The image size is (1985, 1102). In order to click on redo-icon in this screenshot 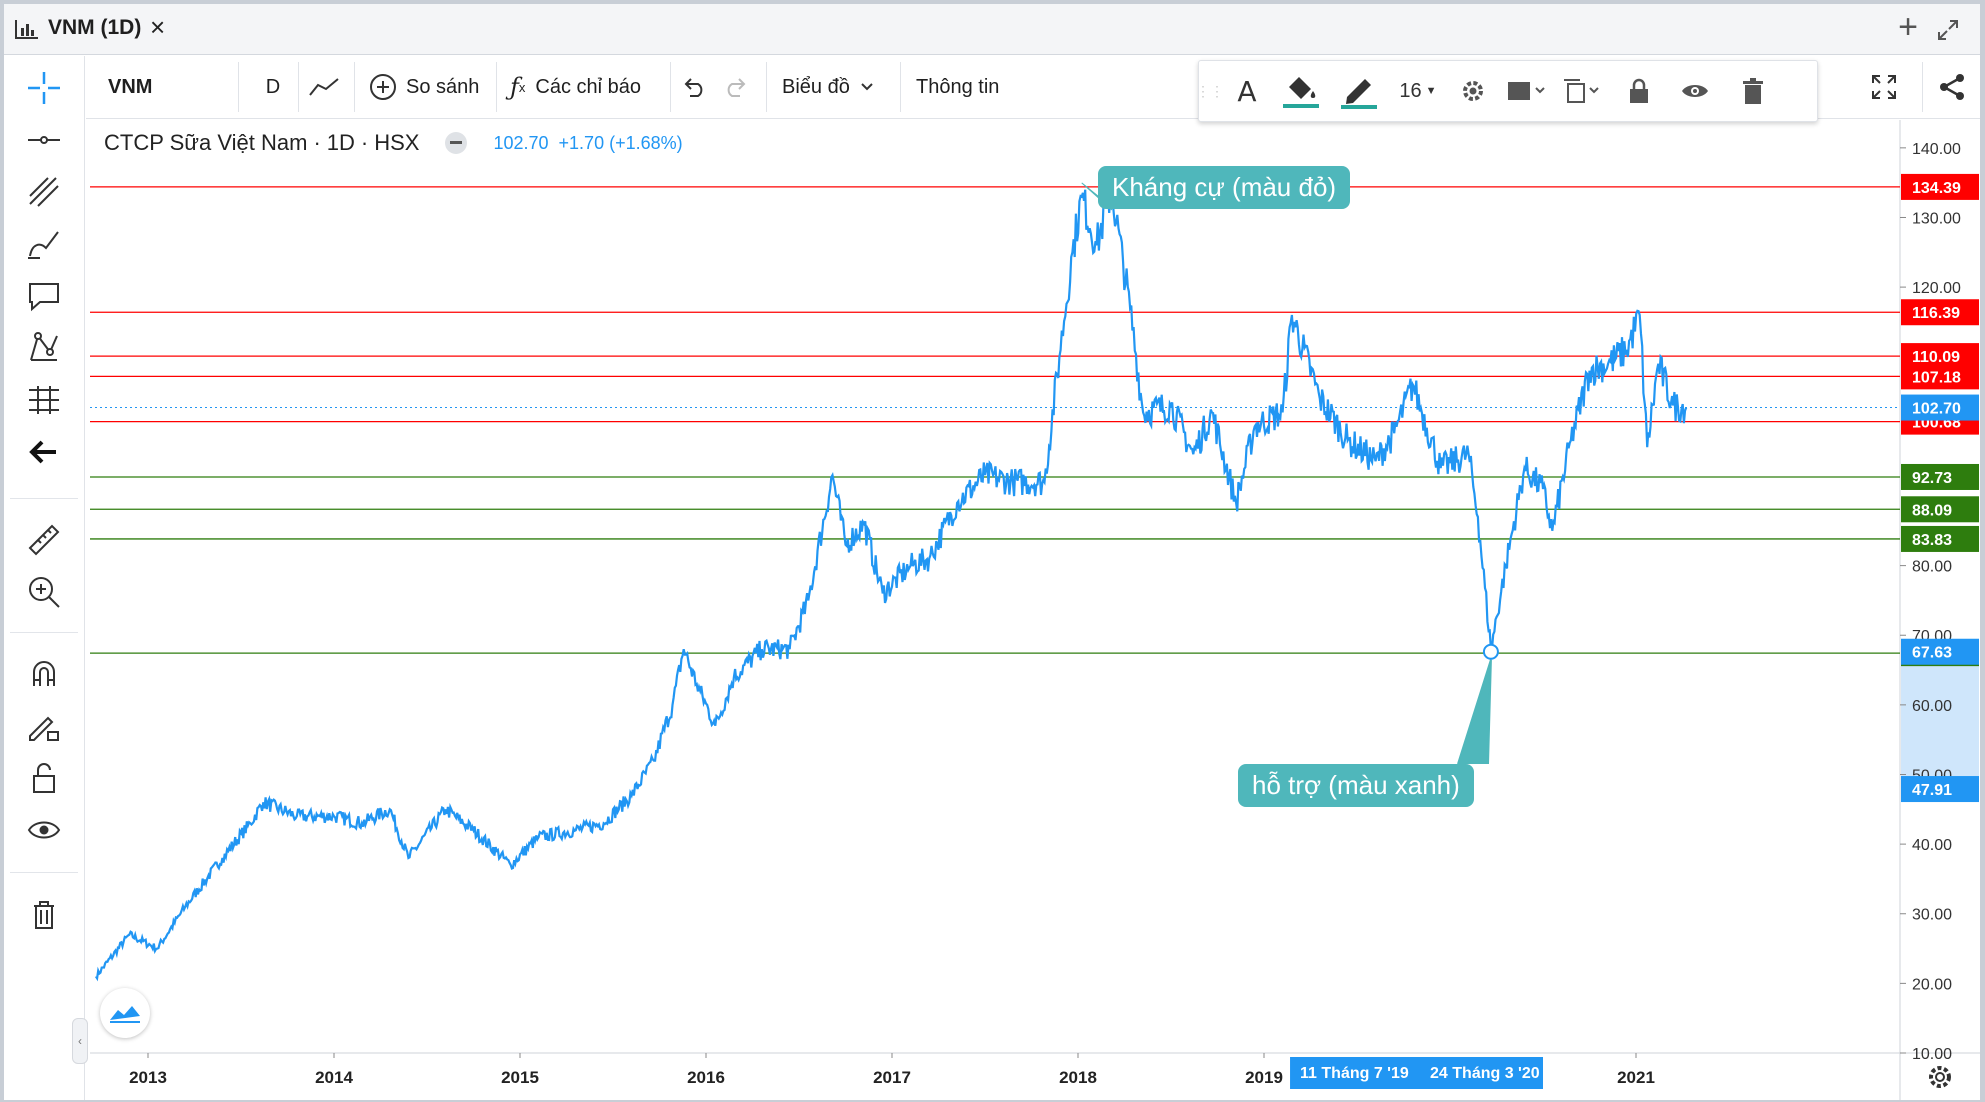, I will do `click(736, 87)`.